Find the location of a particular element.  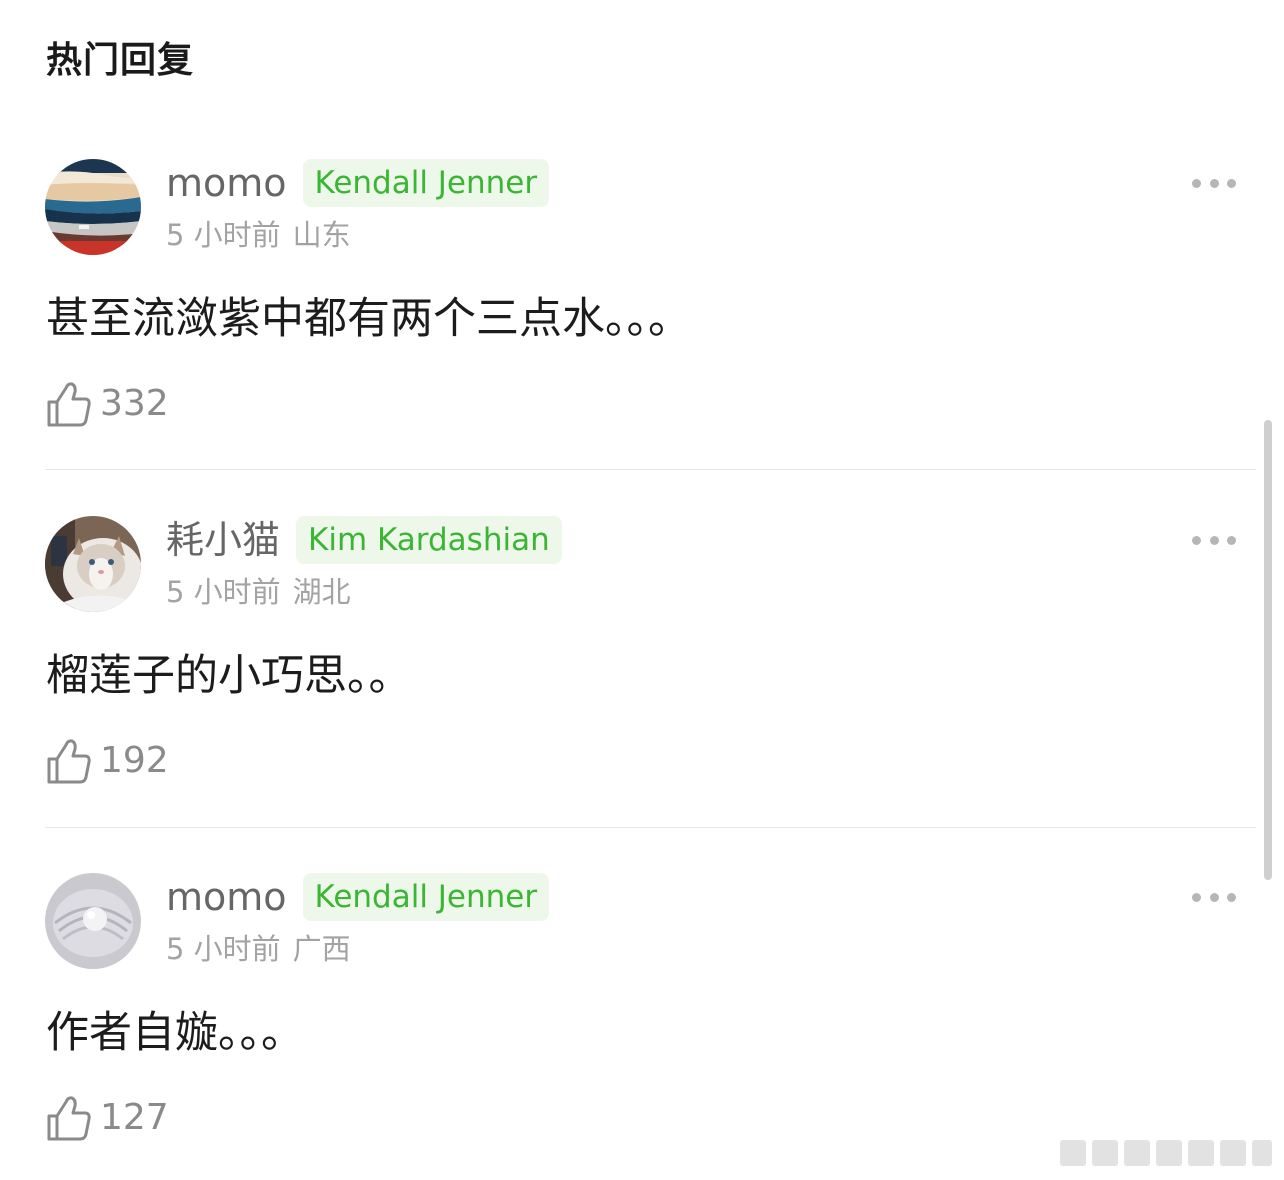

comment-text: 榴莲子的小巧思。。 is located at coordinates (229, 676).